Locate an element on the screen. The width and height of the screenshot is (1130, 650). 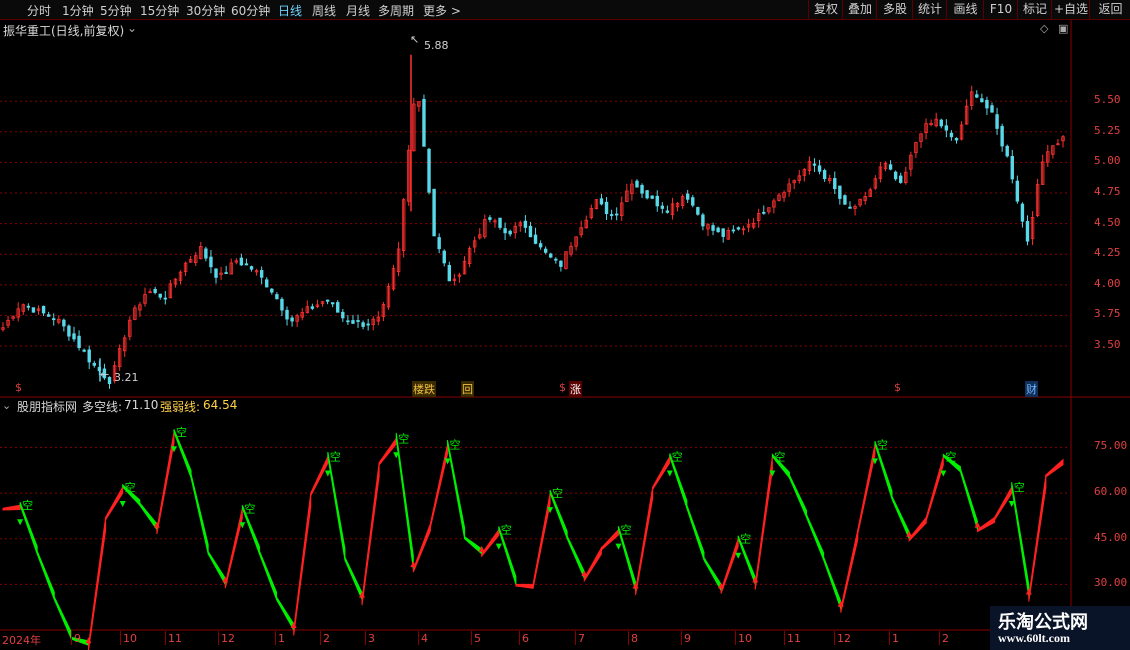
period-tab-9: 多周期 is located at coordinates (396, 10).